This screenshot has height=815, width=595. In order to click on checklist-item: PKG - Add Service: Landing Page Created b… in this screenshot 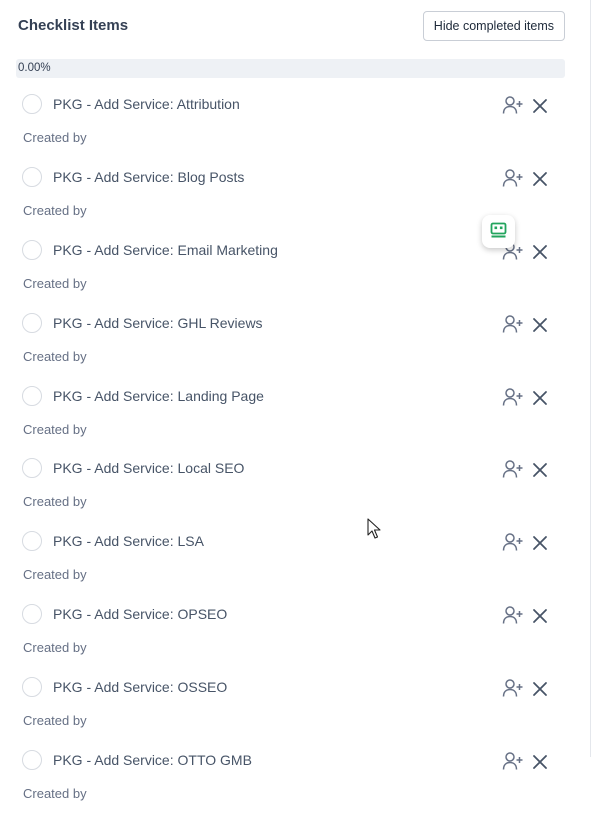, I will do `click(297, 414)`.